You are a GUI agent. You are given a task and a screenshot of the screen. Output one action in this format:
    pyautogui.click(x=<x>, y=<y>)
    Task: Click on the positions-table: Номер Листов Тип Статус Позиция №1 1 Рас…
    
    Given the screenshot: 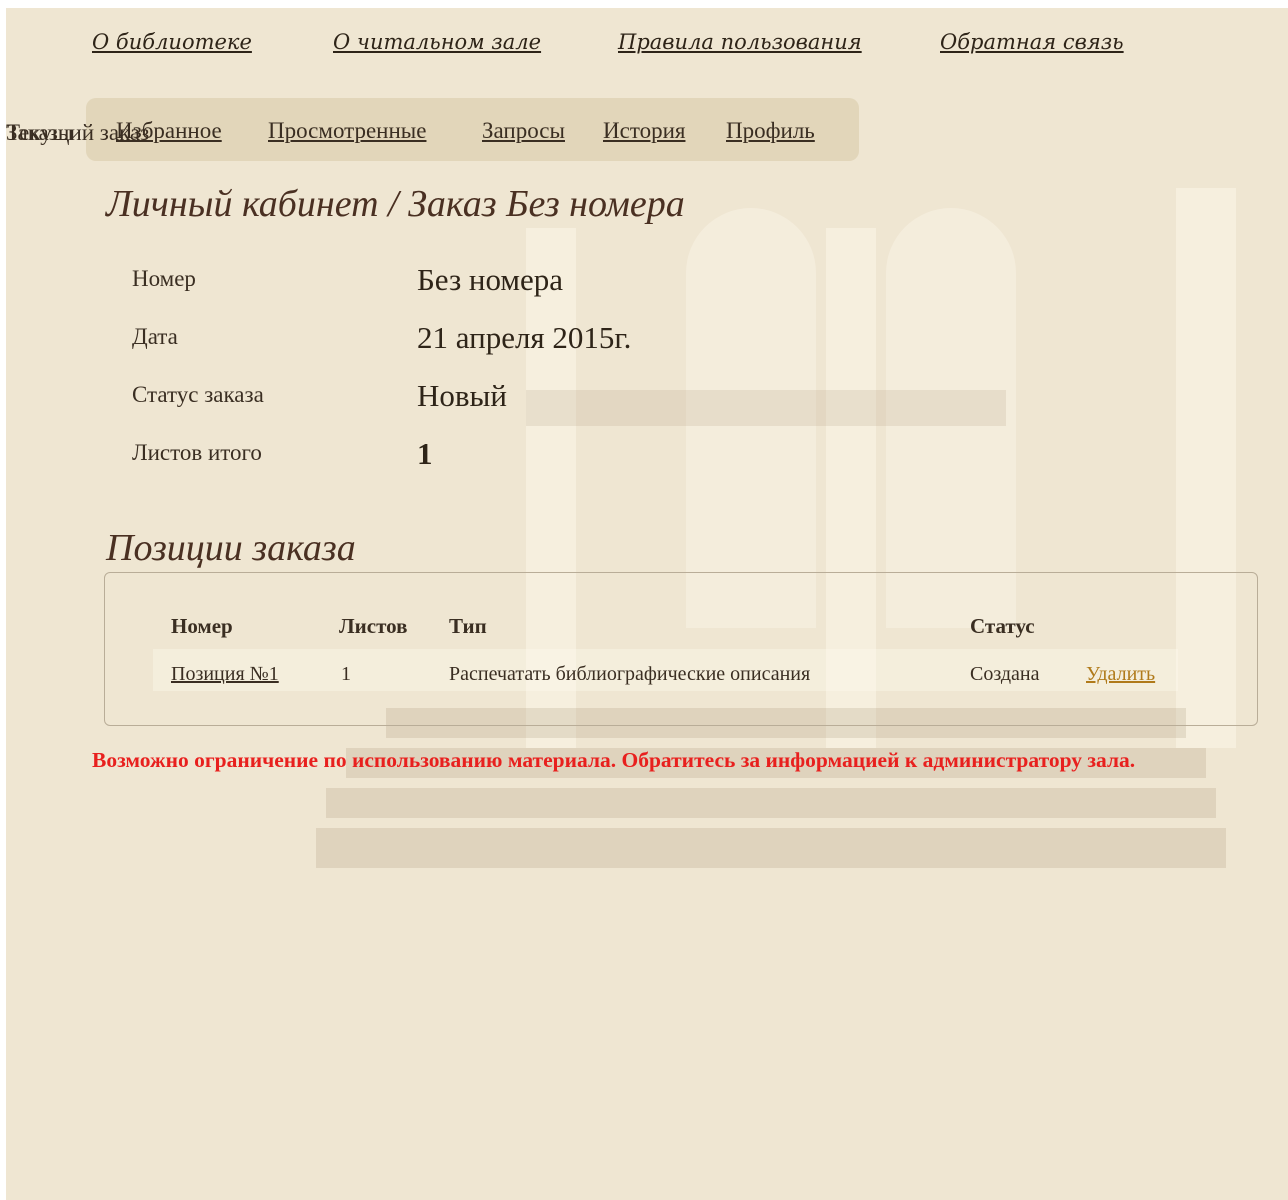 What is the action you would take?
    pyautogui.click(x=681, y=649)
    